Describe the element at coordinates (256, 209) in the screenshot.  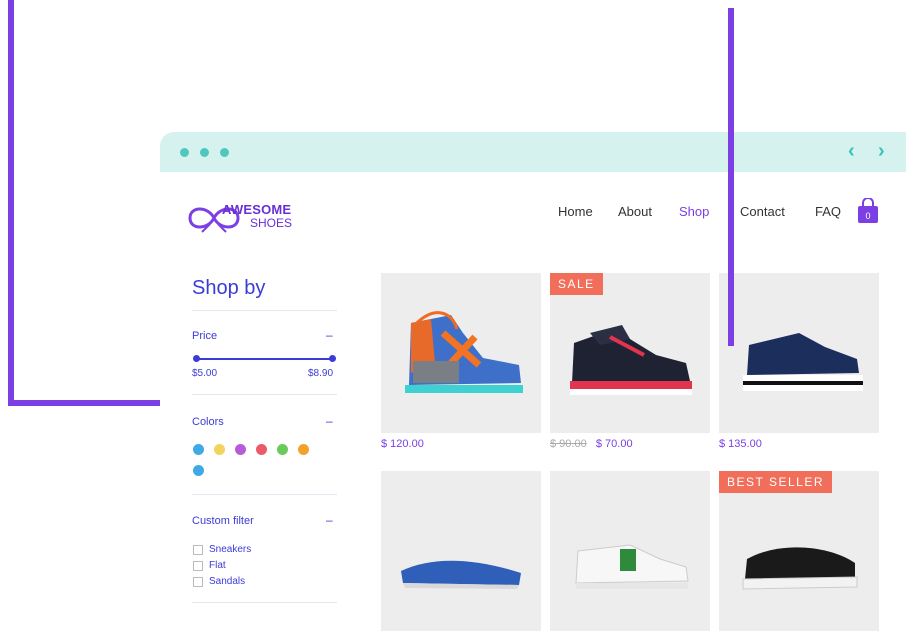
I see `brand-name: AWESOME` at that location.